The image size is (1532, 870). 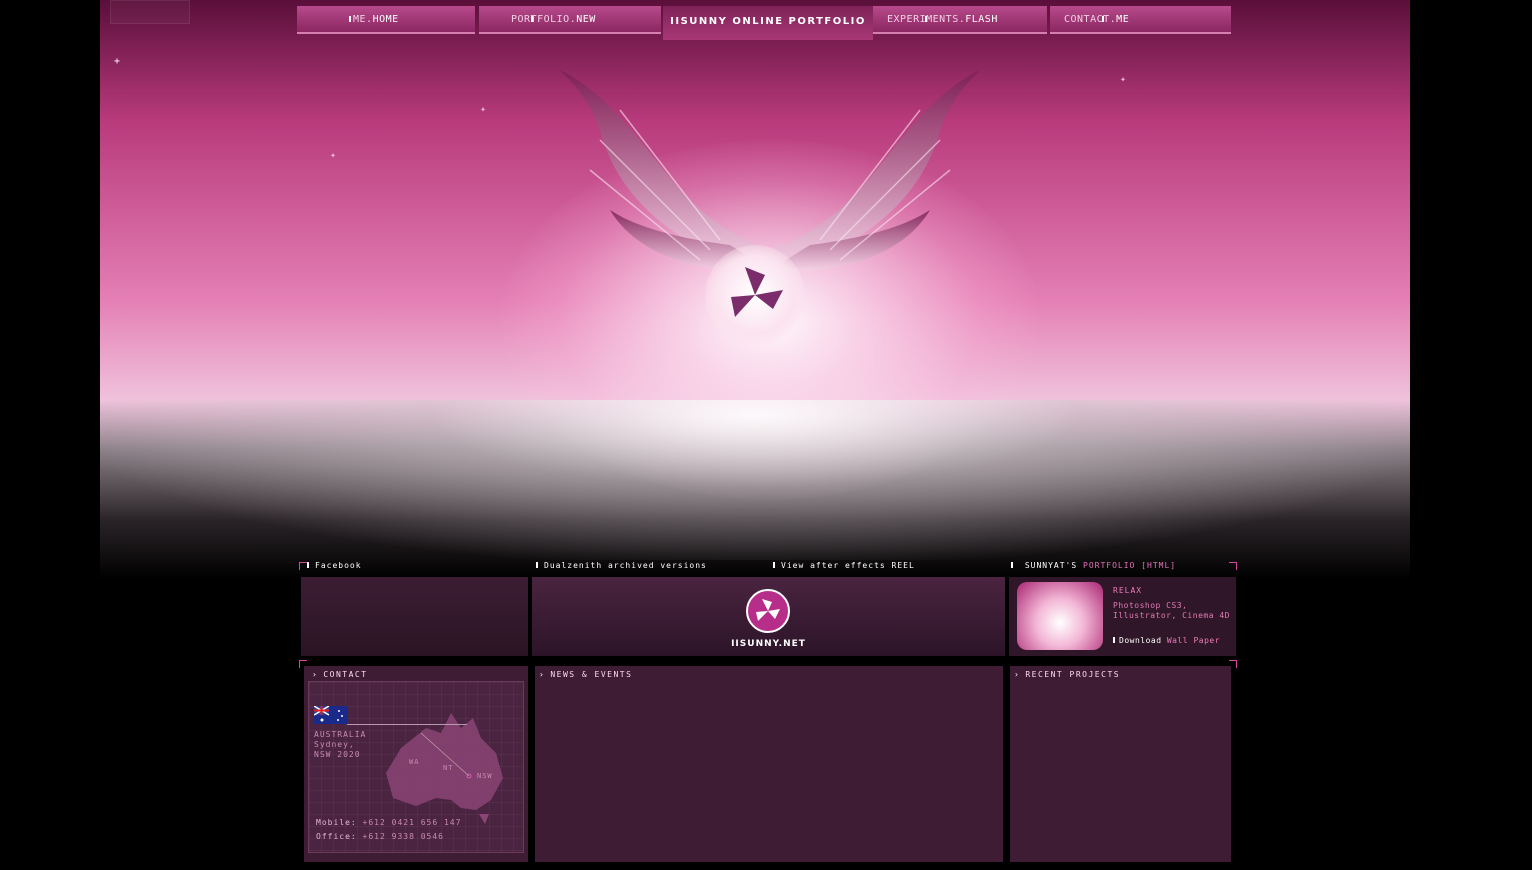 I want to click on projects-panel: RECENT PROJECTS, so click(x=1120, y=764).